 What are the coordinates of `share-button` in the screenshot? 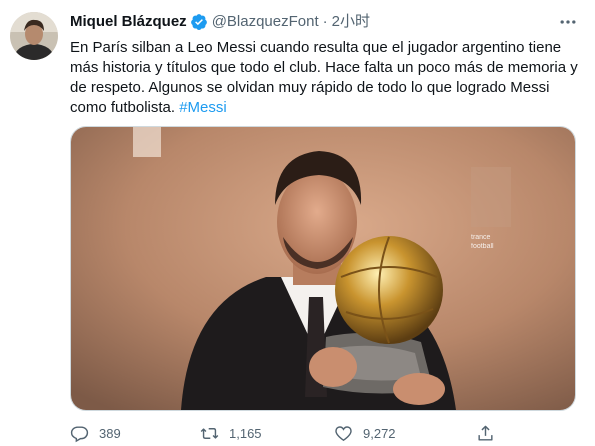 It's located at (490, 433).